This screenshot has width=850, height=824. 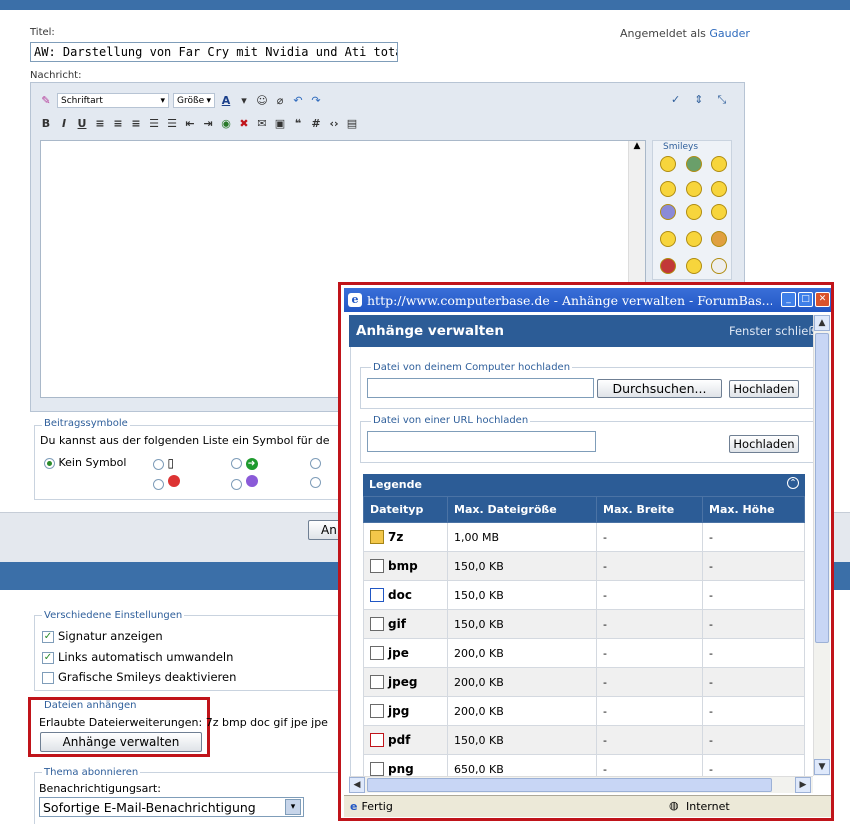 What do you see at coordinates (753, 509) in the screenshot?
I see `column-header: Max. Höhe` at bounding box center [753, 509].